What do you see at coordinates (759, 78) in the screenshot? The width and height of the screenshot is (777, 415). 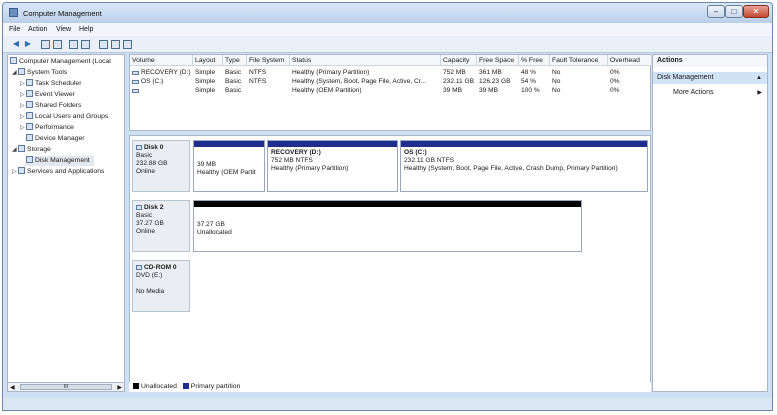 I see `collapse-caret-icon: ▲` at bounding box center [759, 78].